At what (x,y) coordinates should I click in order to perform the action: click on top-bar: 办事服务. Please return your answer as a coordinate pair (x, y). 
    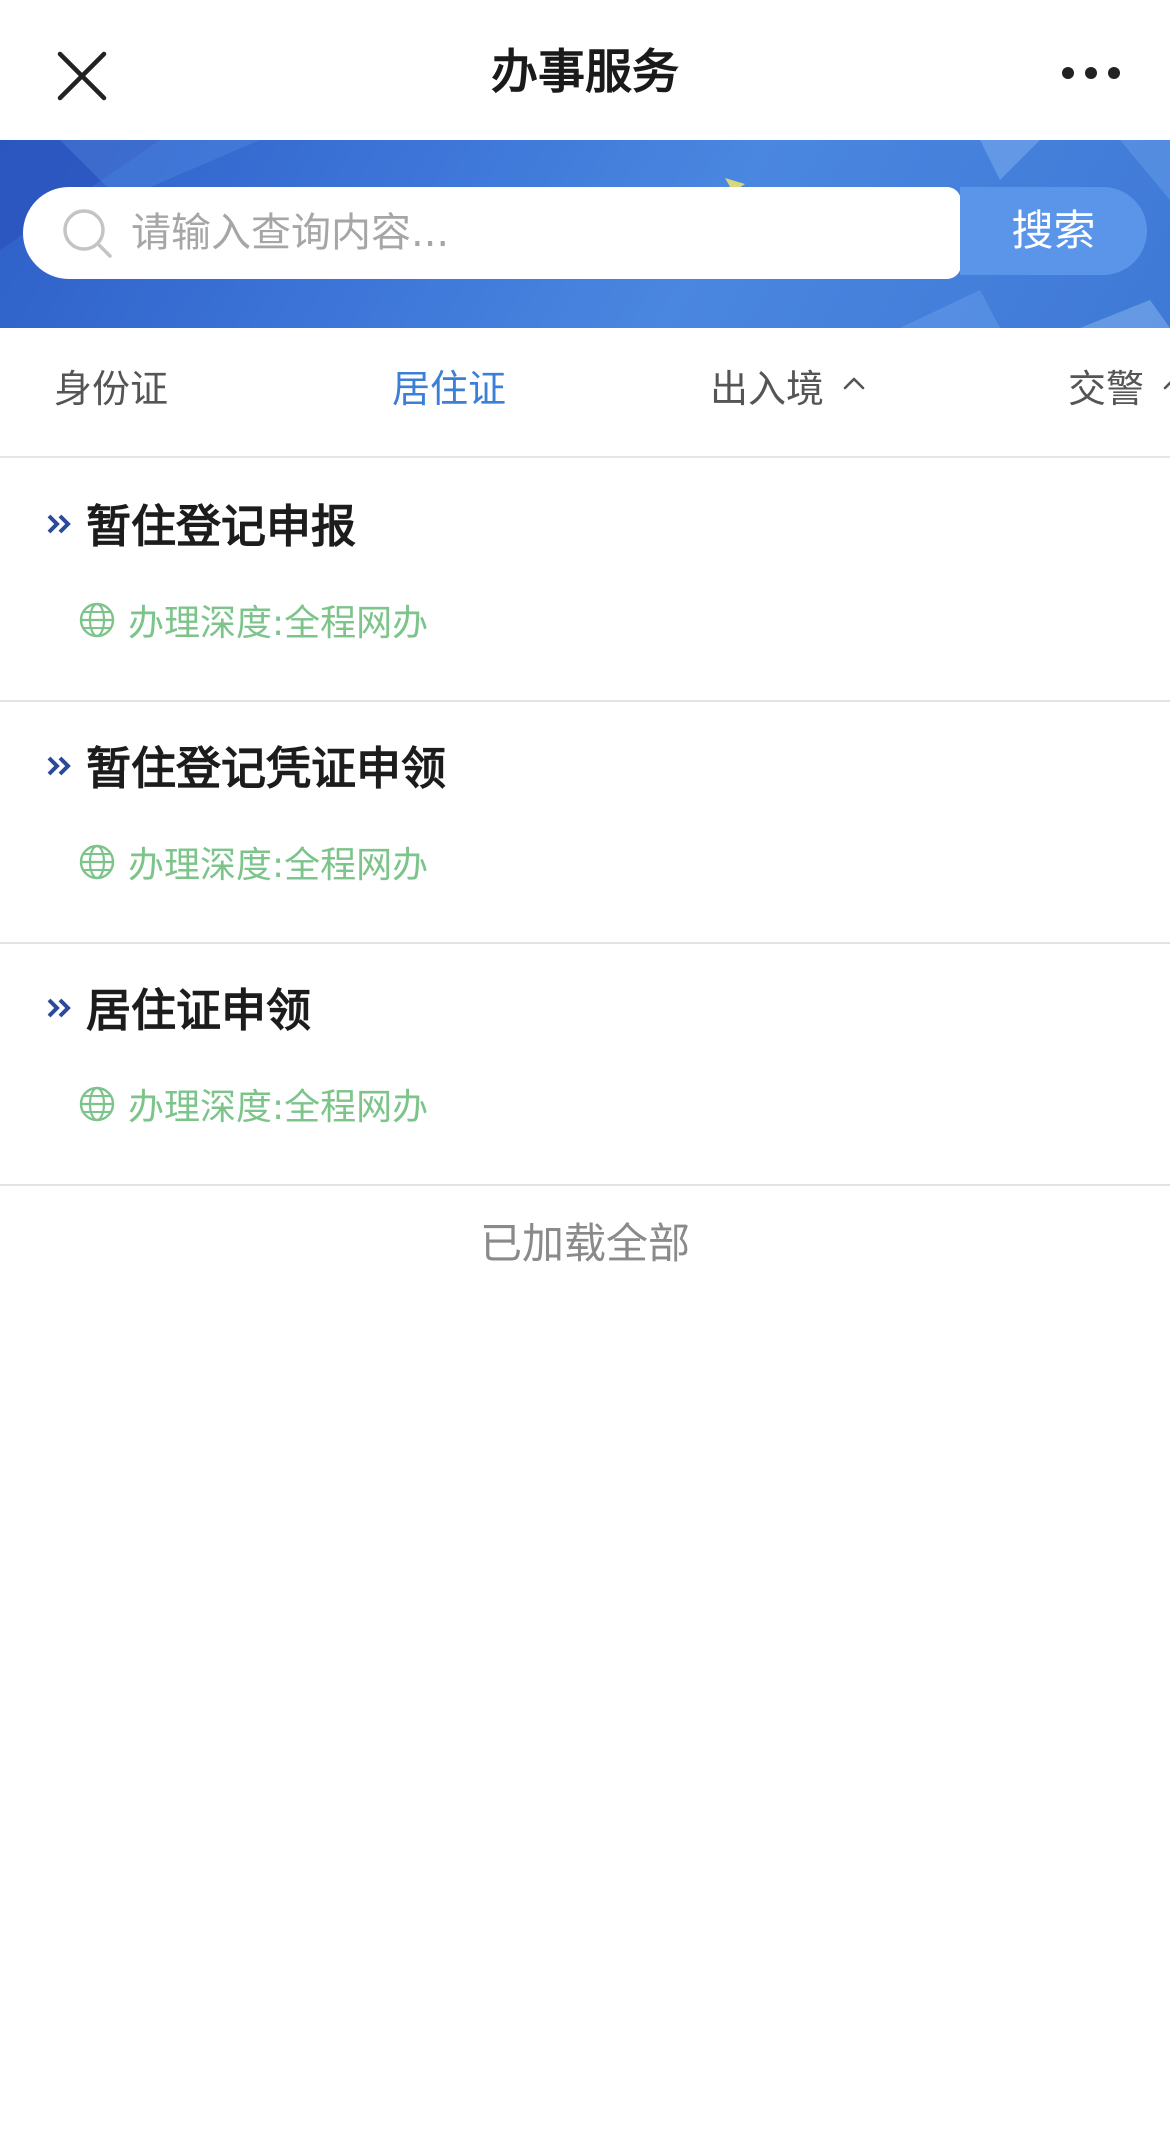
    Looking at the image, I should click on (585, 70).